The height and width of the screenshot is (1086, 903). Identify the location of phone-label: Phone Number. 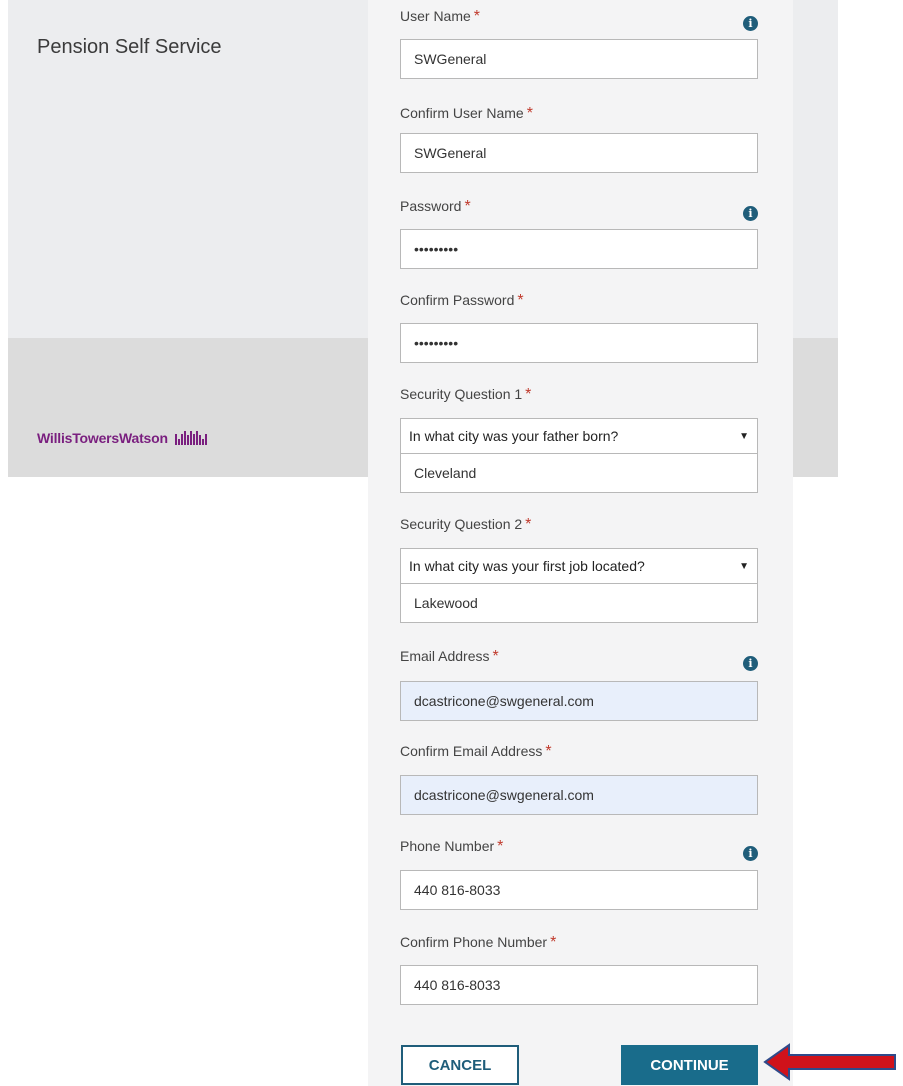
(447, 846).